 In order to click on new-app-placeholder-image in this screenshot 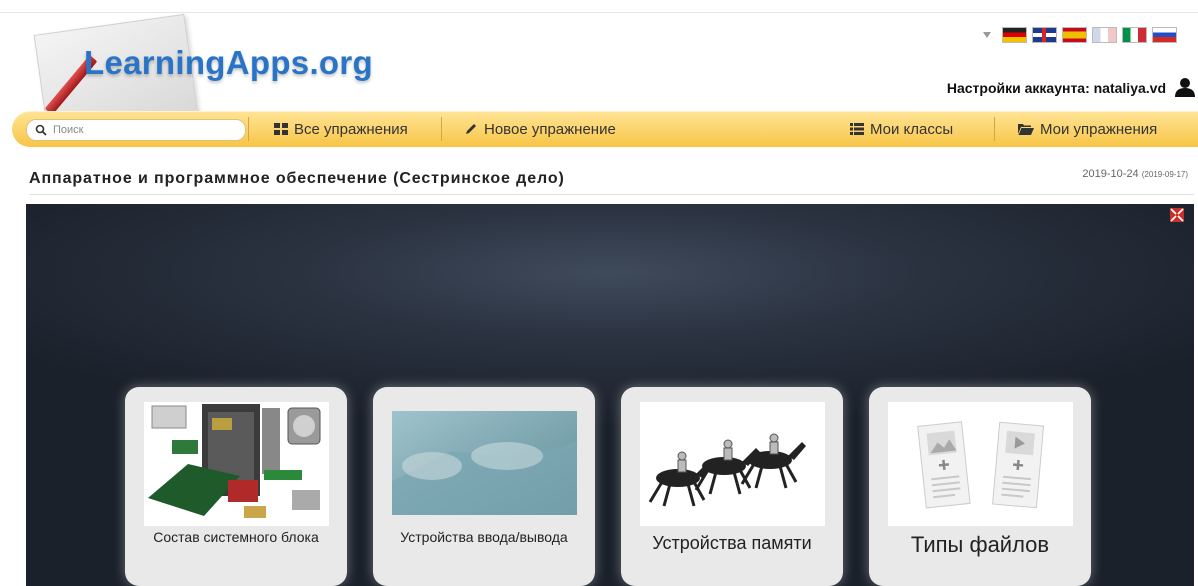, I will do `click(980, 464)`.